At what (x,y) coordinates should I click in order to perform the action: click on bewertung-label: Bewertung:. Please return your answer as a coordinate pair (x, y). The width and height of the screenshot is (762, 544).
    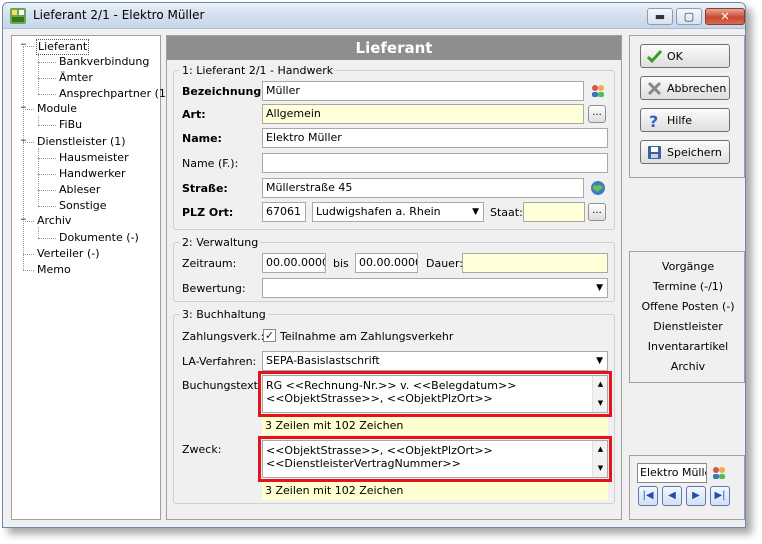
    Looking at the image, I should click on (214, 288).